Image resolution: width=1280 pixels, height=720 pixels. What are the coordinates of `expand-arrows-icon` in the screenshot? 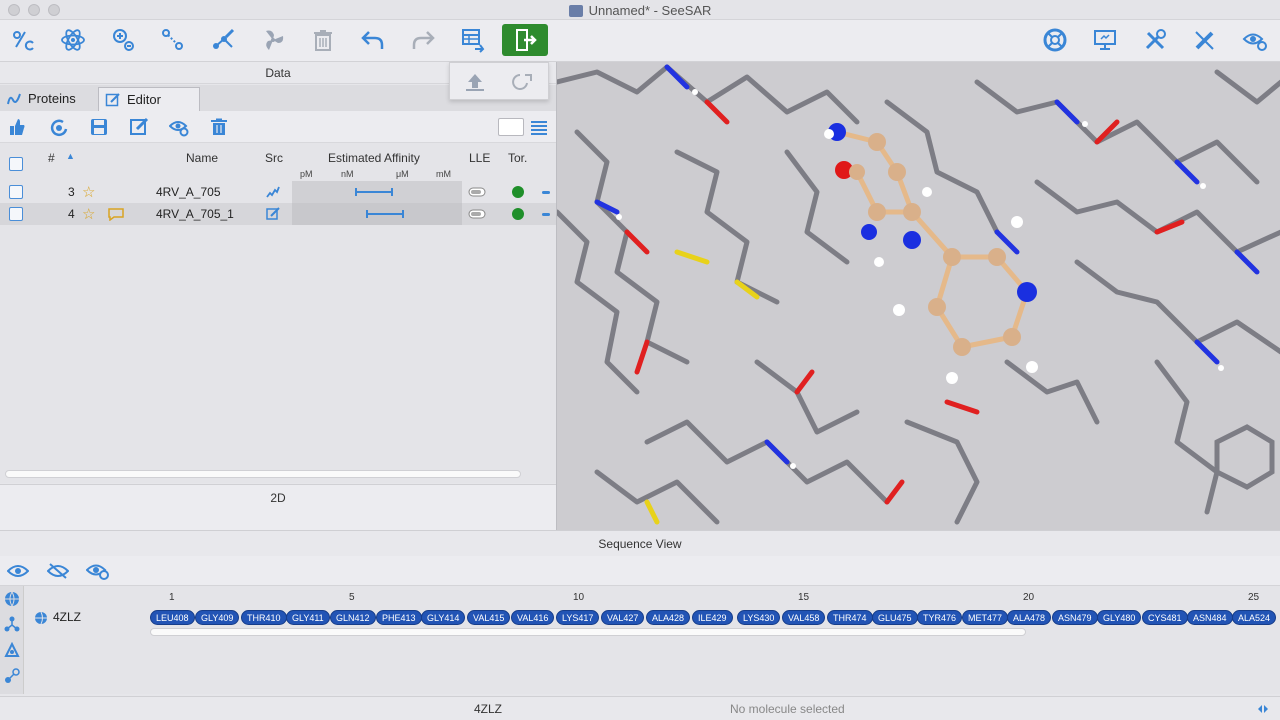 It's located at (1263, 709).